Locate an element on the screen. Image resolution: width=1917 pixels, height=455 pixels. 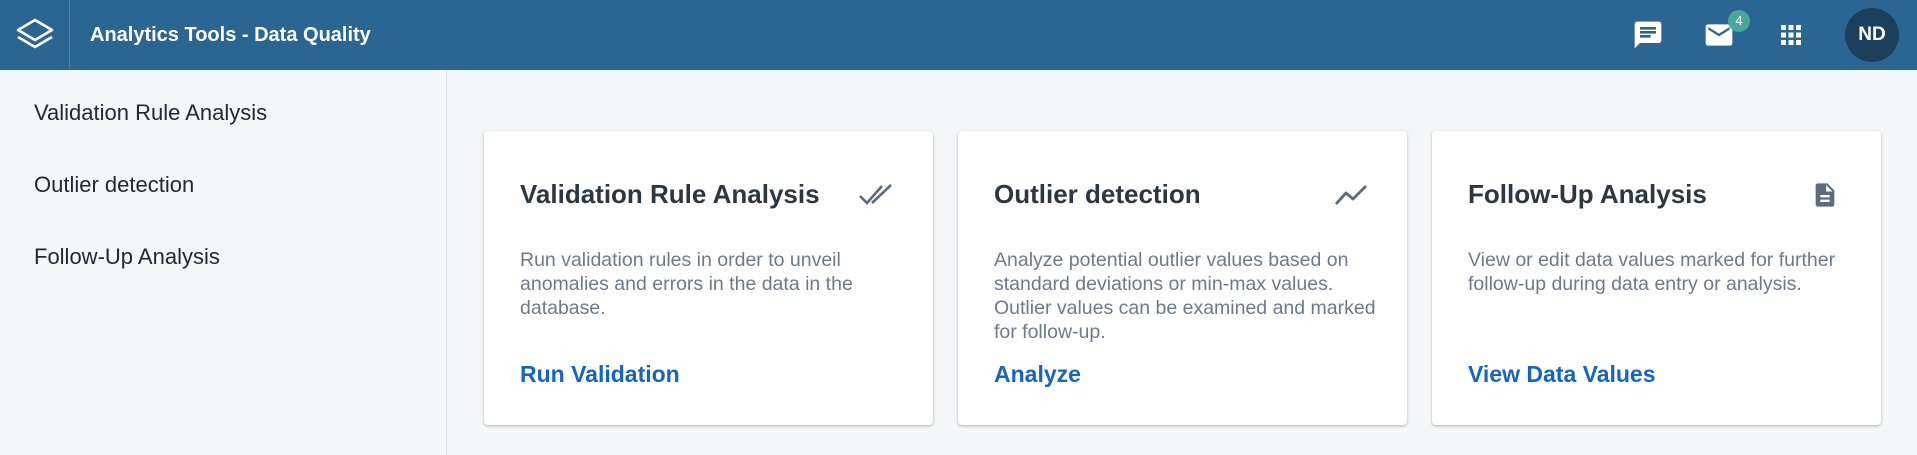
apps-grid-icon is located at coordinates (1791, 35).